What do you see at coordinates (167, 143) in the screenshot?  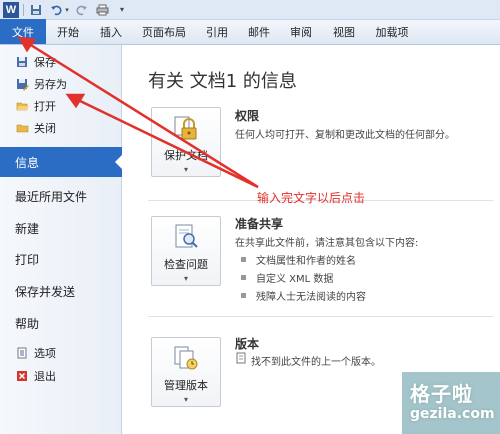 I see `arrow-to-save-as` at bounding box center [167, 143].